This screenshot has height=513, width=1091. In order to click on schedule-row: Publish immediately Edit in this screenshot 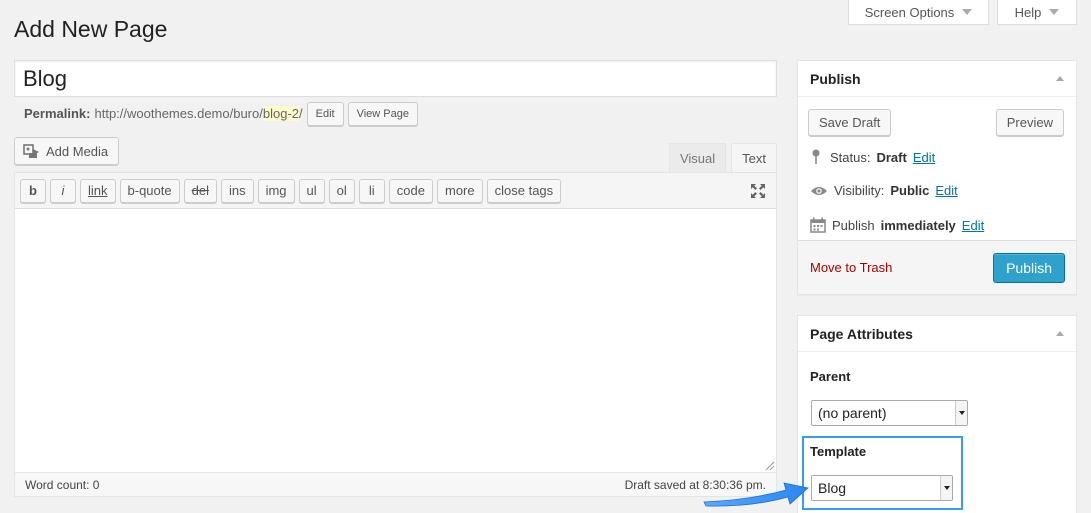, I will do `click(897, 225)`.